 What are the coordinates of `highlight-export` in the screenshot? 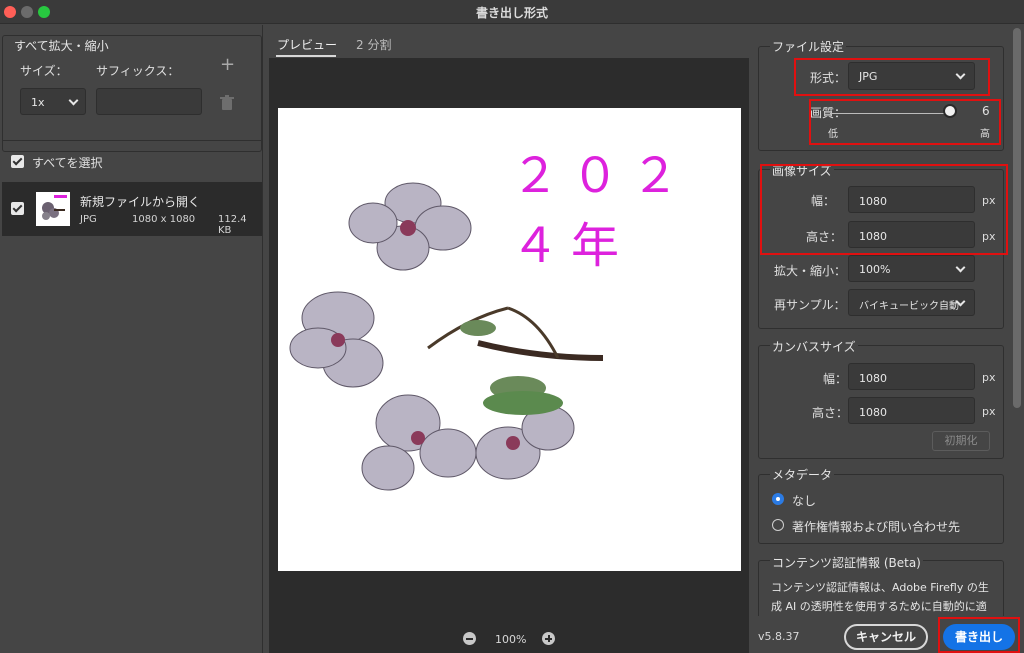 It's located at (979, 635).